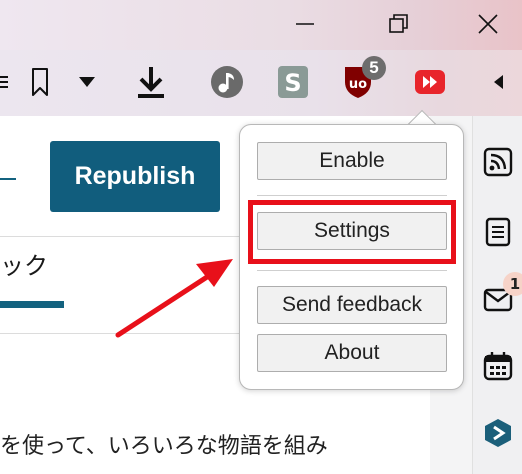 This screenshot has width=522, height=474. I want to click on close-icon, so click(488, 24).